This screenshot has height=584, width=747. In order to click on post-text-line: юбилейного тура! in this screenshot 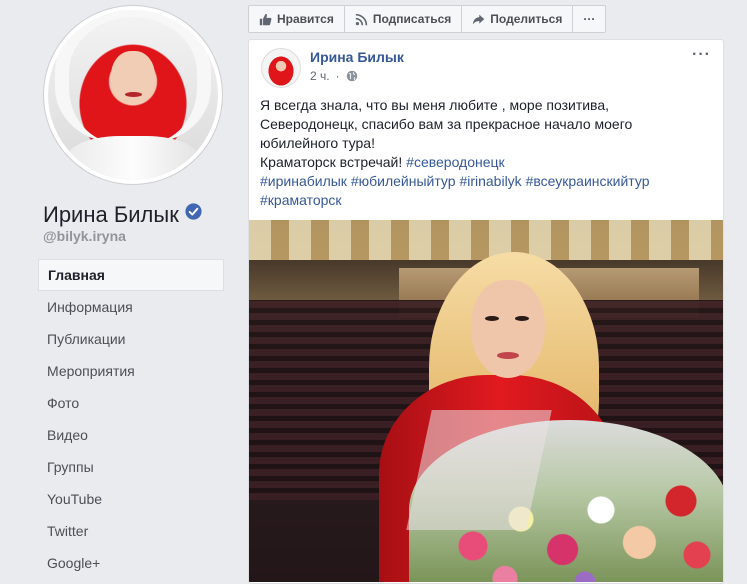, I will do `click(317, 143)`.